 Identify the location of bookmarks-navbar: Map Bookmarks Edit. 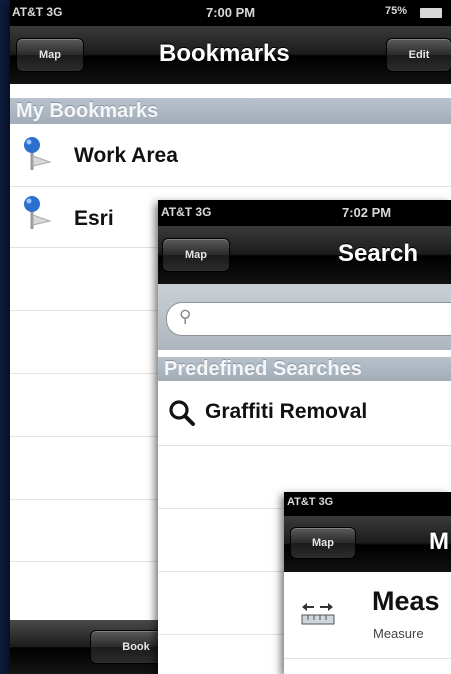
(230, 55).